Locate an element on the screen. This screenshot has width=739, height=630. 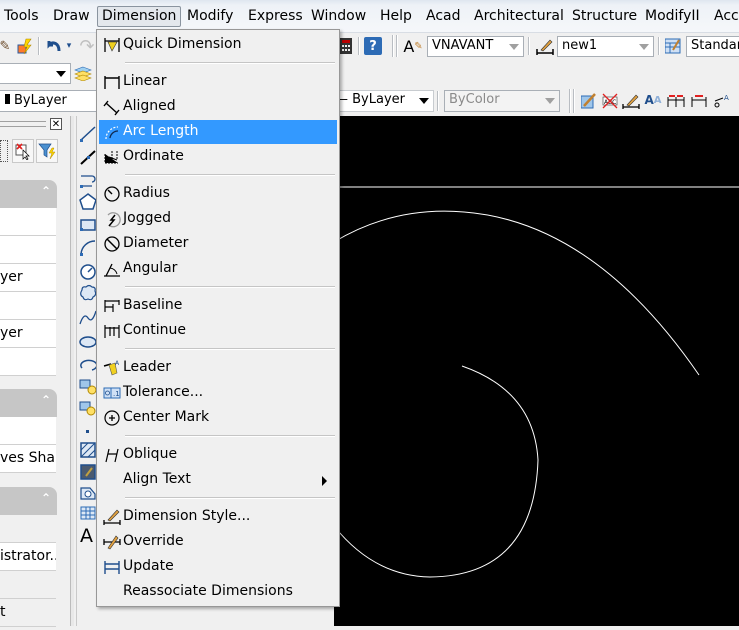
radius-icon is located at coordinates (112, 194).